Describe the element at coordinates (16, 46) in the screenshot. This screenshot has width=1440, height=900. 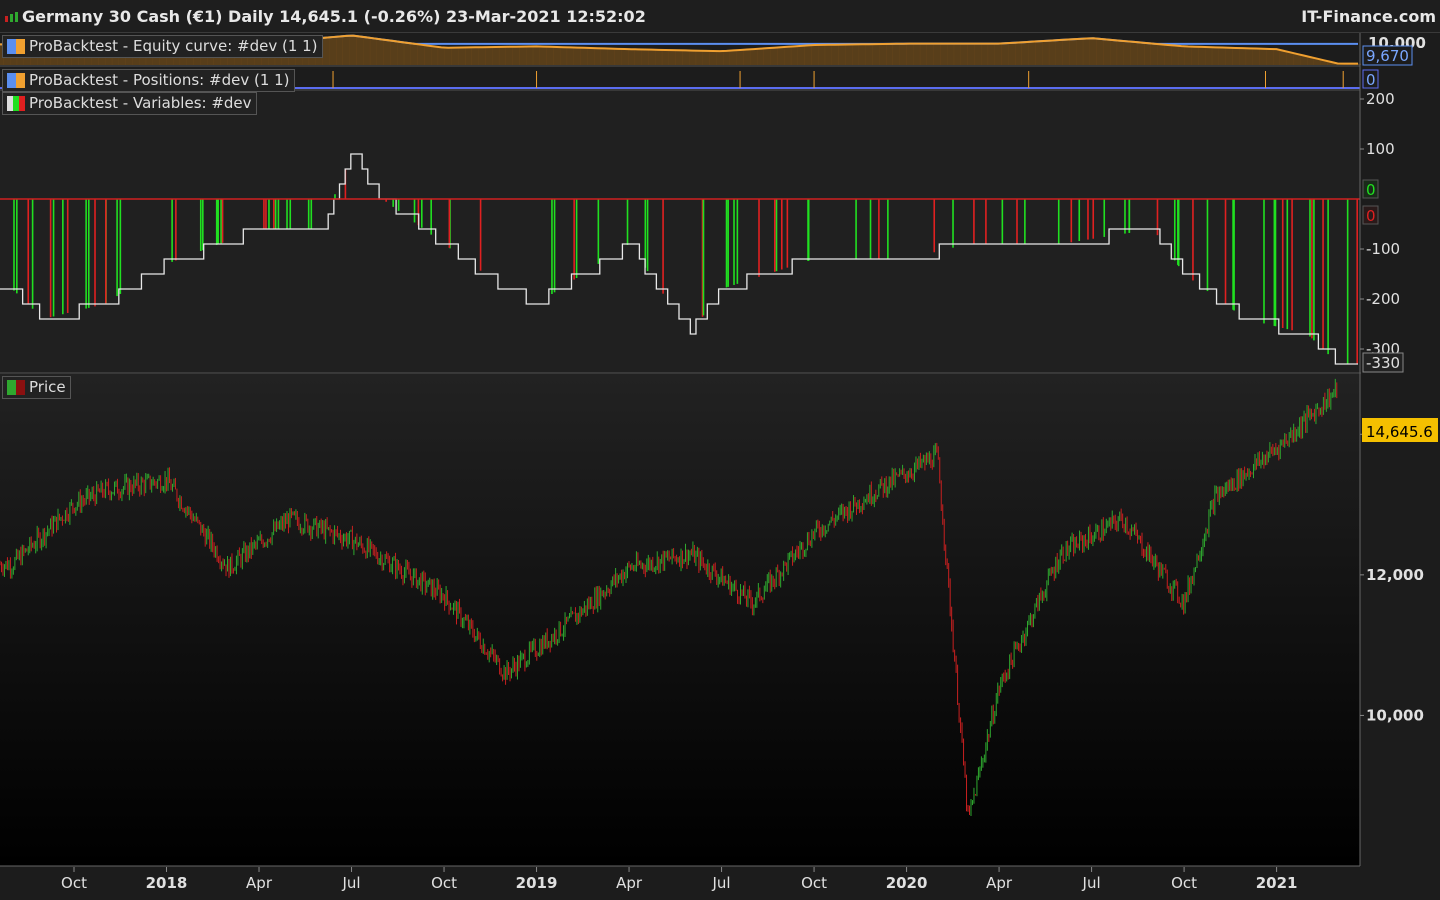
I see `equity-swatch-icon` at that location.